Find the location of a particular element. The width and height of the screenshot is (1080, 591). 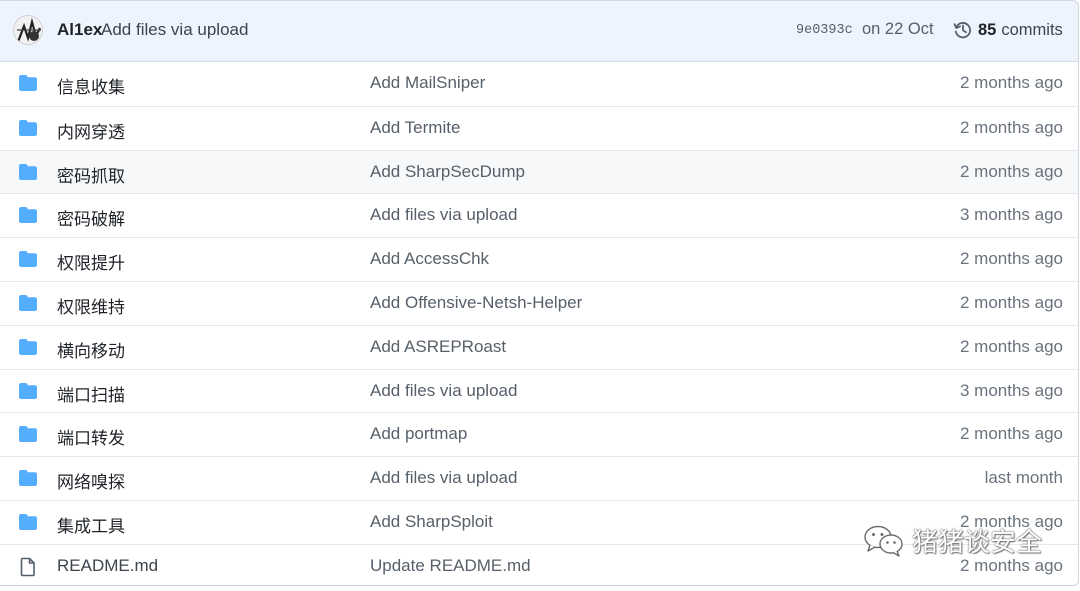

file-row: 密码抓取 Add SharpSecDump 2 months ago is located at coordinates (539, 171).